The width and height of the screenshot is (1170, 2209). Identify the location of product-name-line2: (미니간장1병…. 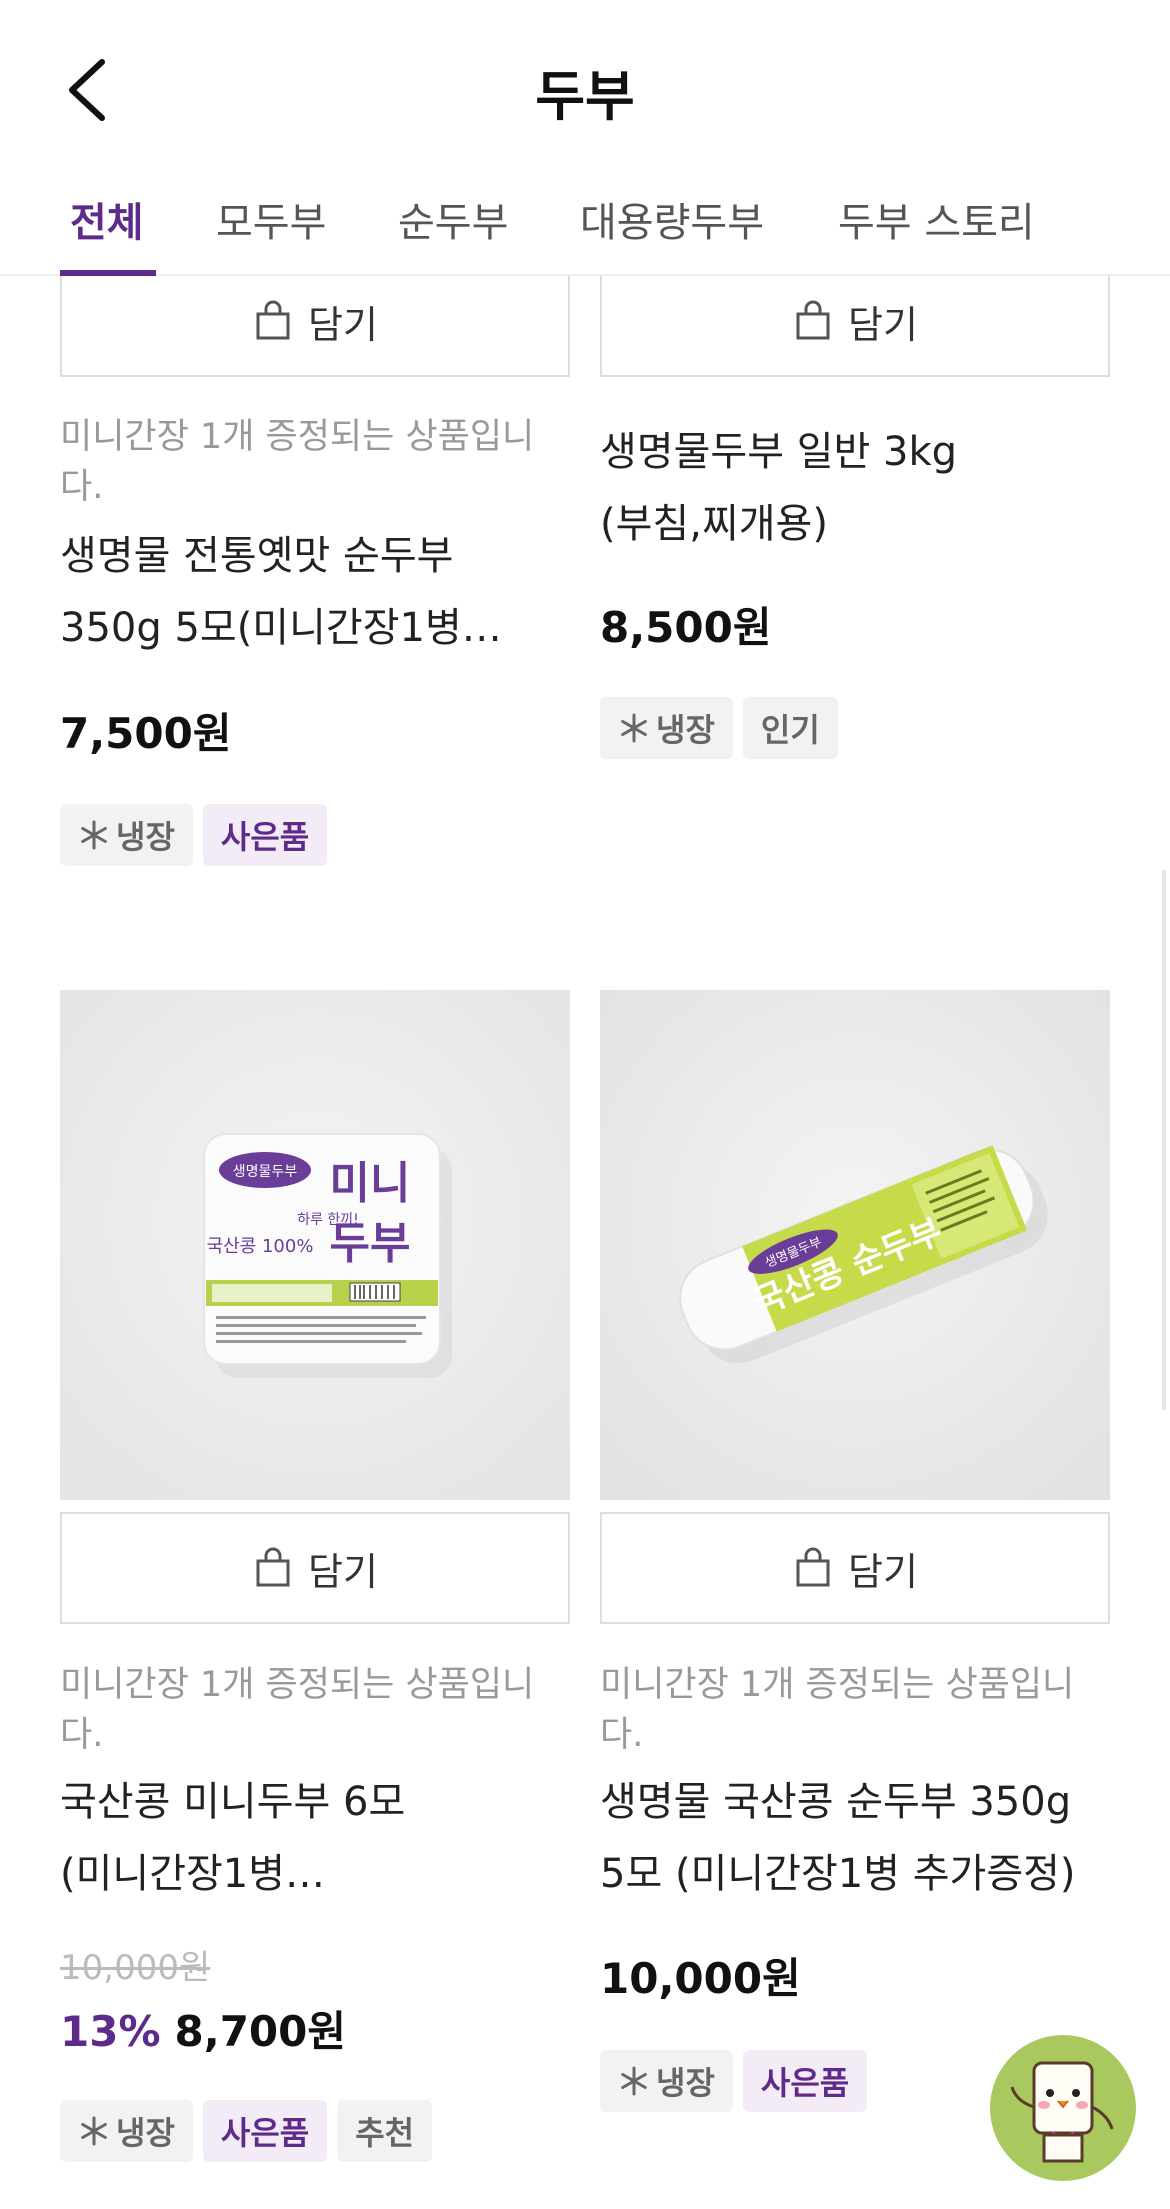
(193, 1874).